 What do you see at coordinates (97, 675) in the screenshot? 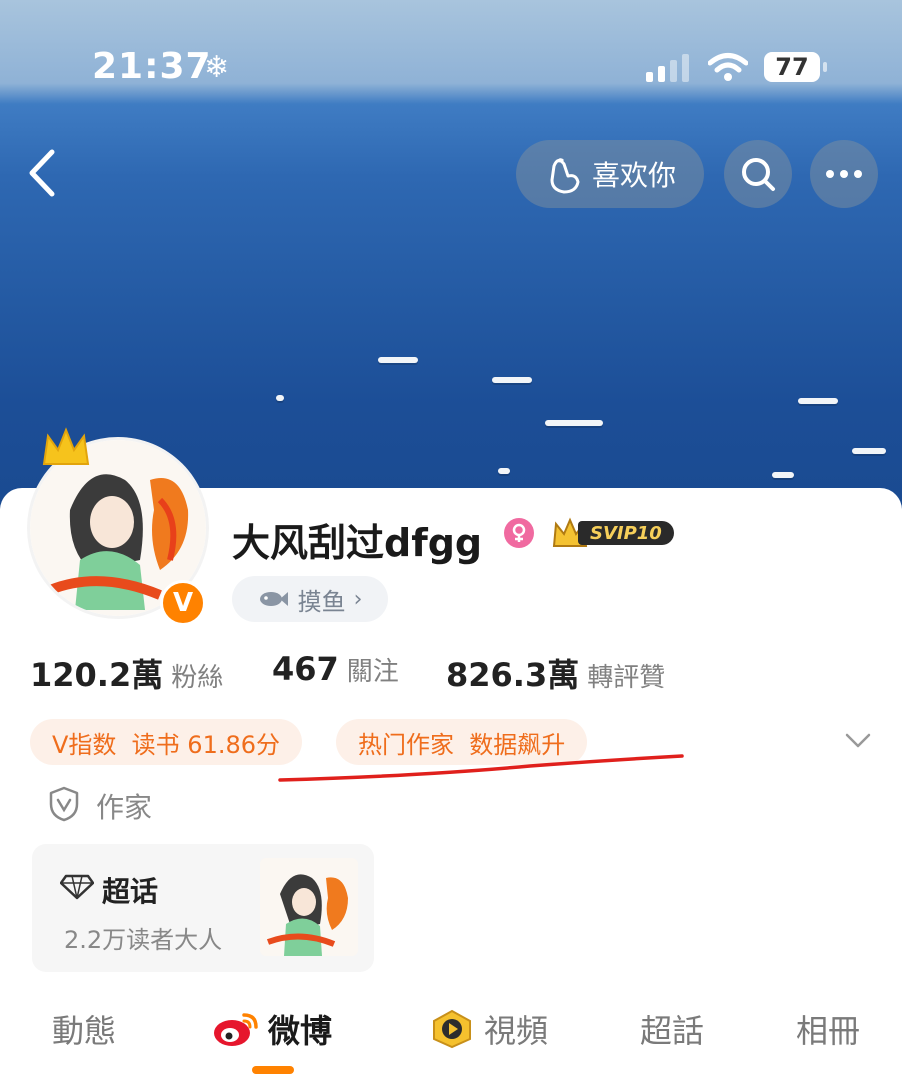
I see `stat-value: 120.2萬` at bounding box center [97, 675].